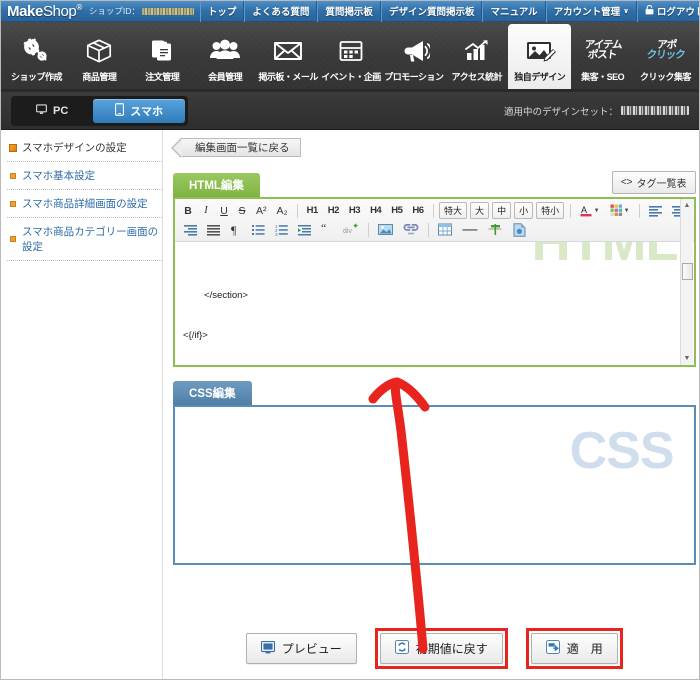 This screenshot has width=700, height=680. I want to click on sidebar-heading: スマホデザインの設定, so click(84, 150).